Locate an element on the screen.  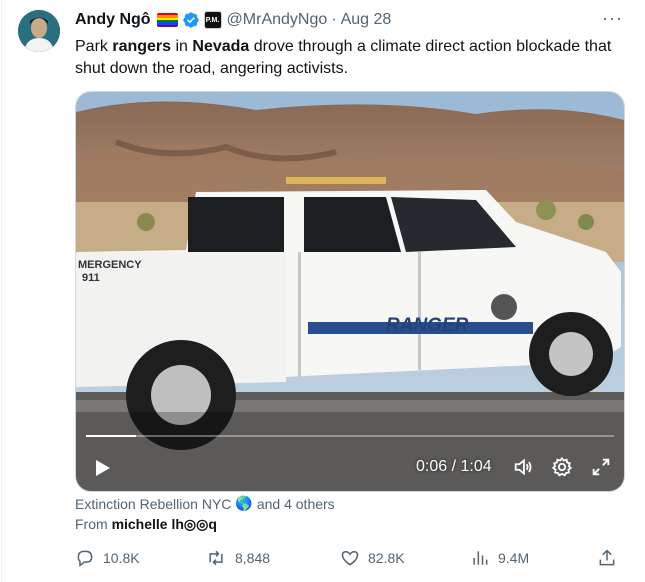
fullscreen-icon is located at coordinates (601, 467).